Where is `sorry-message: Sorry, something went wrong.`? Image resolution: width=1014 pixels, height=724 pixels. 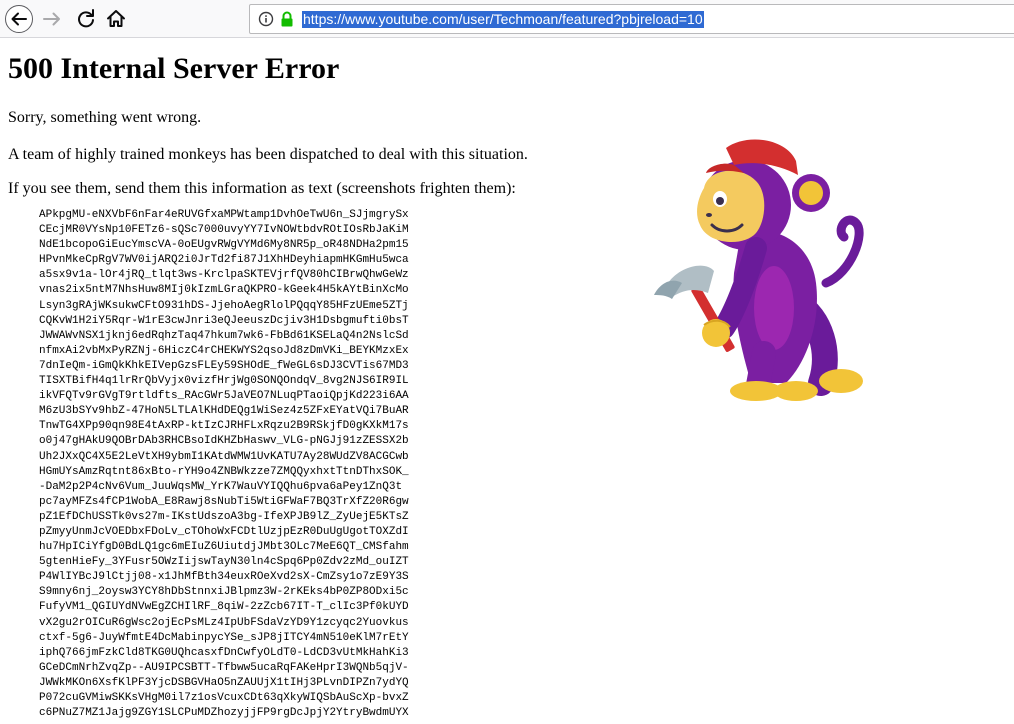 sorry-message: Sorry, something went wrong. is located at coordinates (105, 117).